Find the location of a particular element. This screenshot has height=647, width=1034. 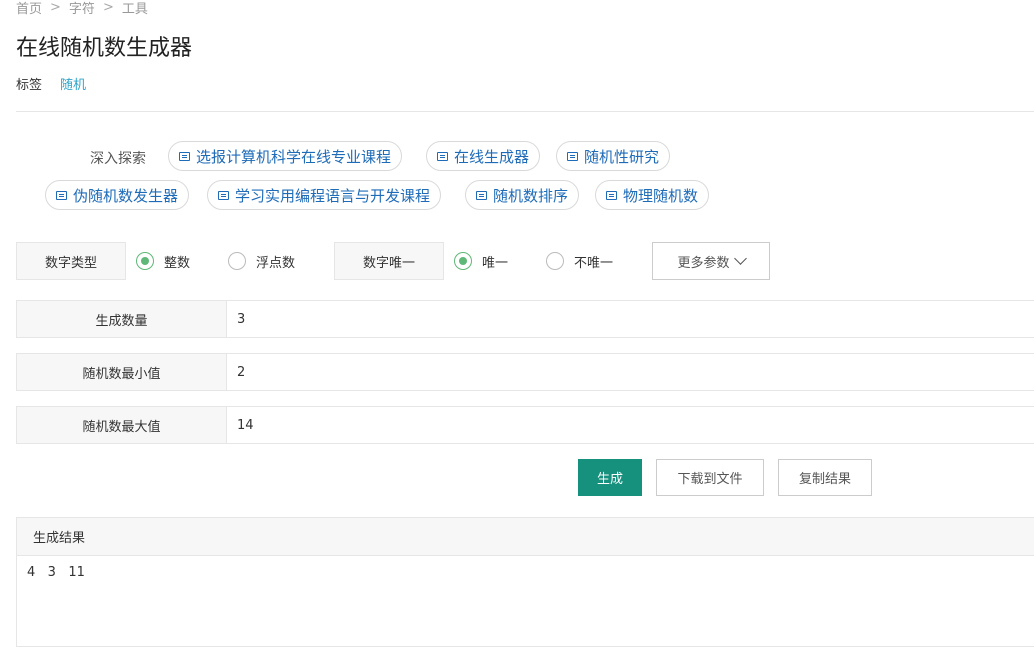

radio-not-unique: 不唯一 is located at coordinates (579, 261).